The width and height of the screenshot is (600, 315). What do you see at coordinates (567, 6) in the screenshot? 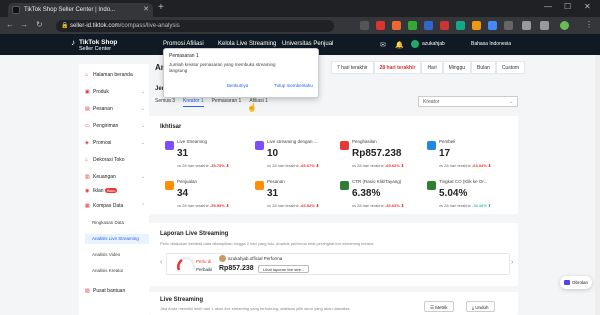
I see `maximize-icon: ☐` at bounding box center [567, 6].